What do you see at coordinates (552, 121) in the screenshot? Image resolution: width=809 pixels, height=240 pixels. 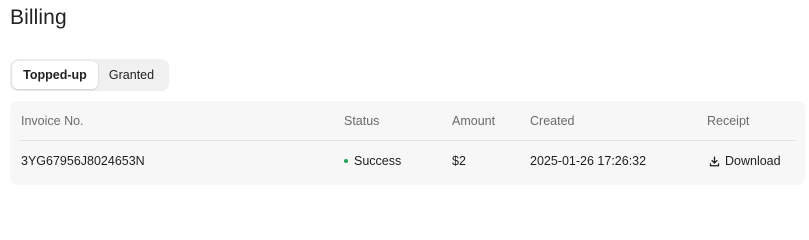 I see `column-header-created: Created` at bounding box center [552, 121].